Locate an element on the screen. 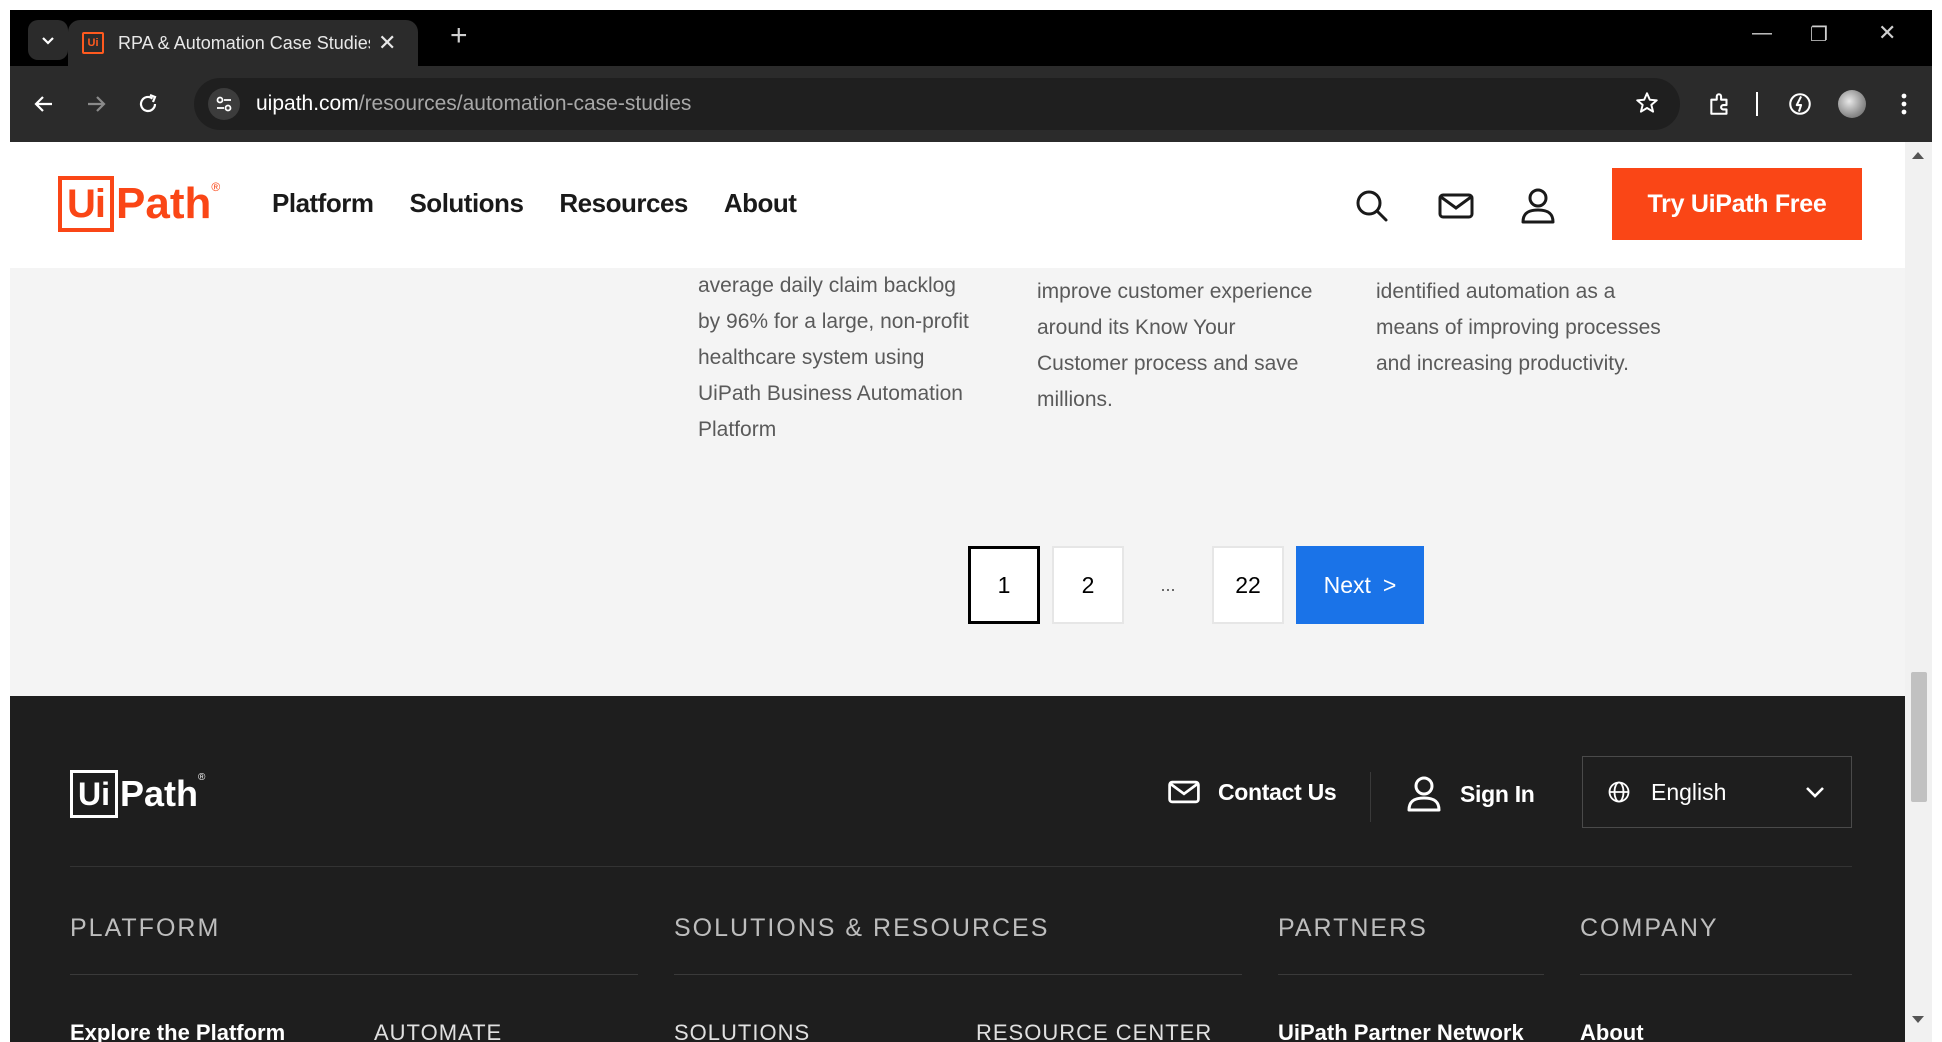  bookmark-button is located at coordinates (1647, 105).